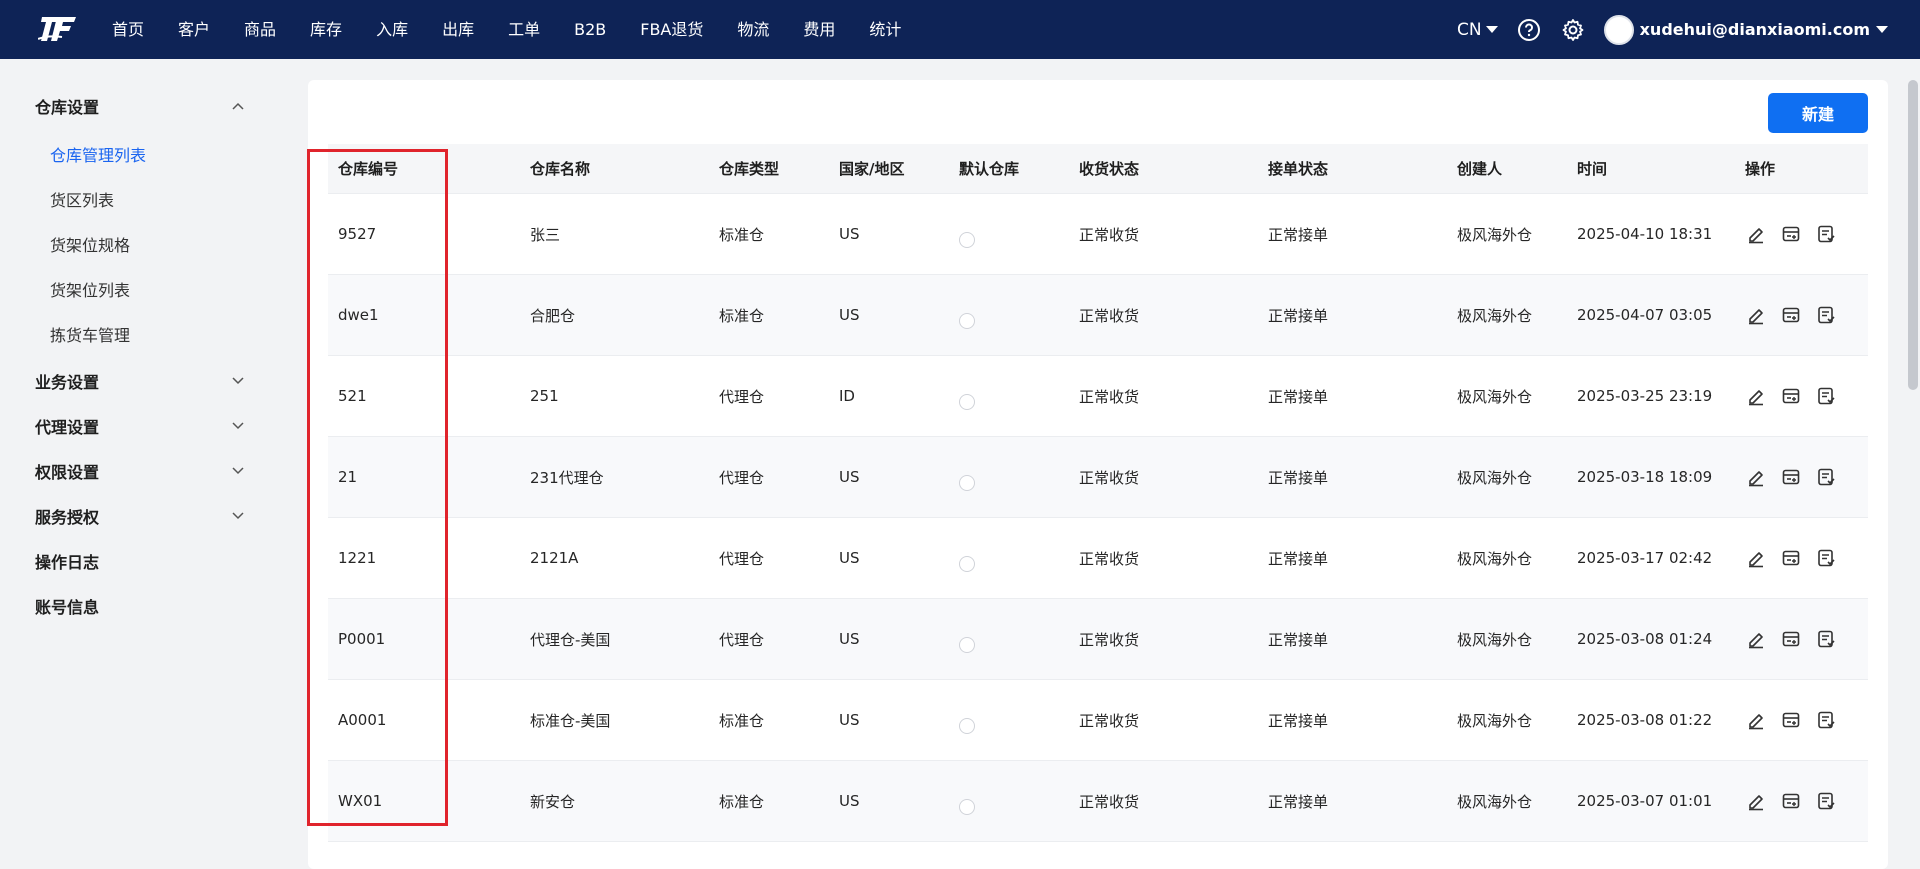 Image resolution: width=1920 pixels, height=869 pixels. I want to click on menu-product: 商品, so click(260, 29).